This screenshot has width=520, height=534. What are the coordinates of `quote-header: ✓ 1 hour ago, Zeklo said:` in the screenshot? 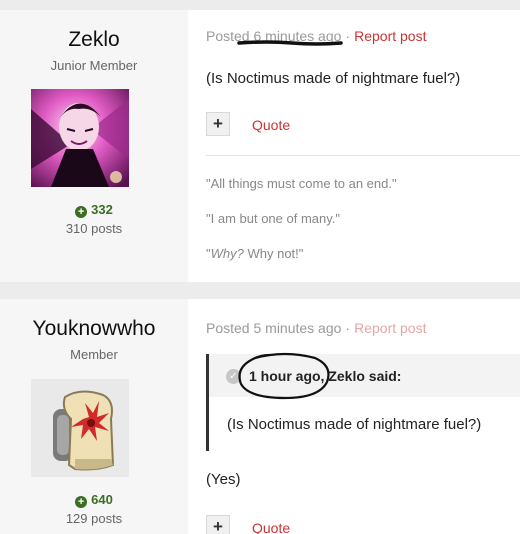 It's located at (364, 375).